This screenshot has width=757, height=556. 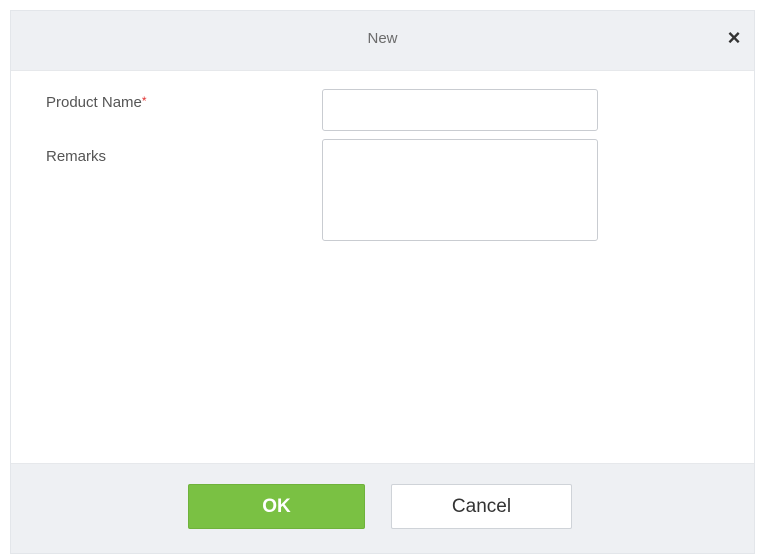 I want to click on required-marker: *, so click(x=144, y=101).